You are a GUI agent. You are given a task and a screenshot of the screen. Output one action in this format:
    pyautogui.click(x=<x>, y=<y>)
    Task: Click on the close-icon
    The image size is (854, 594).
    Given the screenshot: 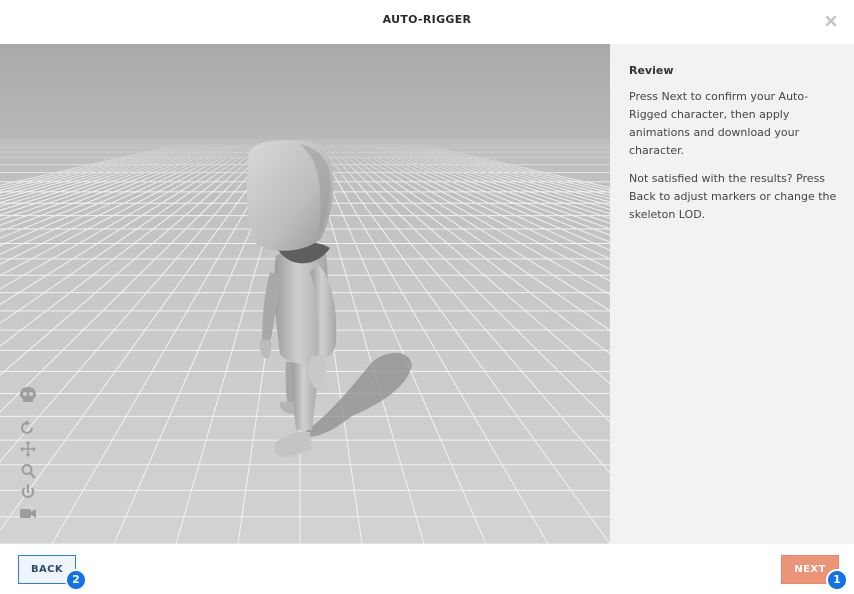 What is the action you would take?
    pyautogui.click(x=831, y=21)
    